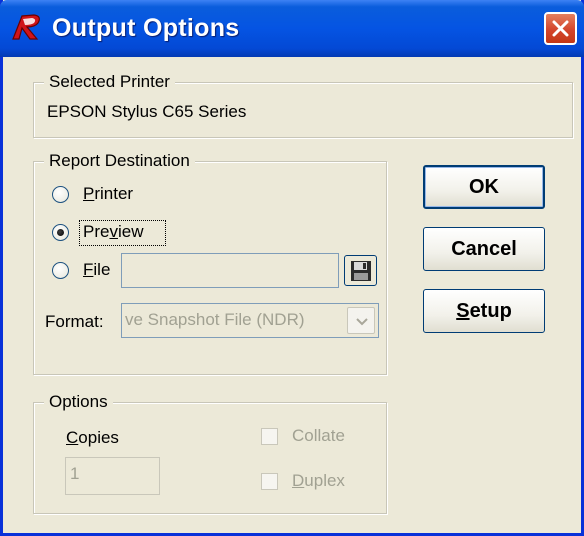 This screenshot has width=584, height=536. Describe the element at coordinates (109, 82) in the screenshot. I see `selected-printer-legend: Selected Printer` at that location.